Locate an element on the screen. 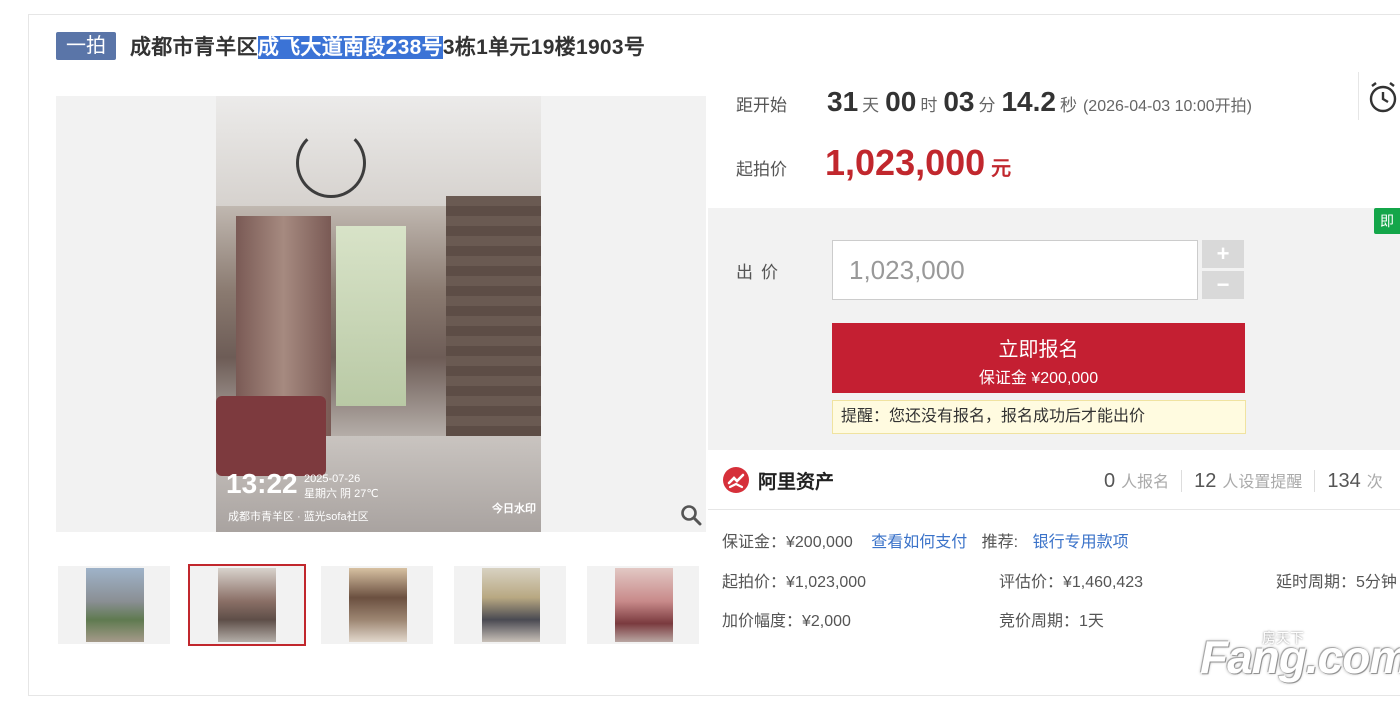 The width and height of the screenshot is (1400, 702). deposit-text: 保证金：¥200,000 is located at coordinates (787, 542).